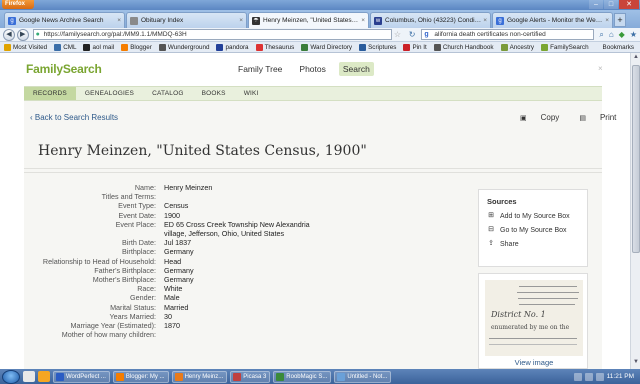 This screenshot has height=384, width=640. I want to click on back-to-results-link: ‹ Back to Search Results, so click(74, 117).